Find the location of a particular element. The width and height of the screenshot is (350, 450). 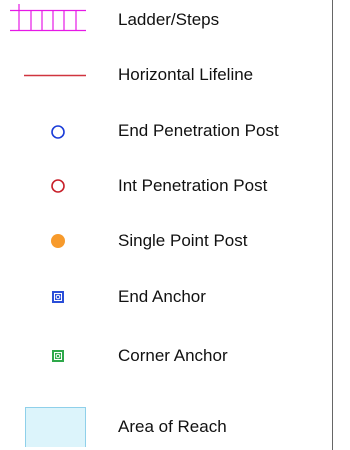

legend-item-end-penetration-post: End Penetration Post is located at coordinates (166, 131).